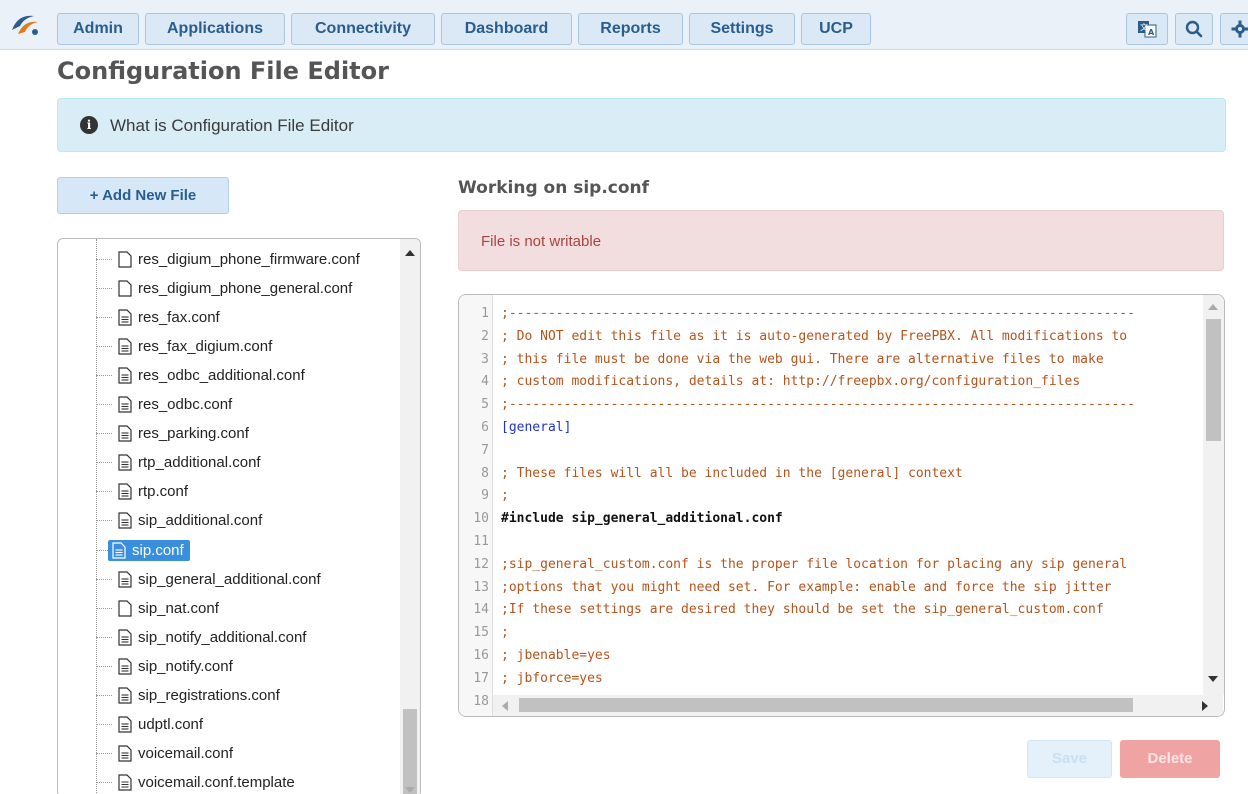 The height and width of the screenshot is (794, 1248). I want to click on editor-scroll-down-icon, so click(1213, 679).